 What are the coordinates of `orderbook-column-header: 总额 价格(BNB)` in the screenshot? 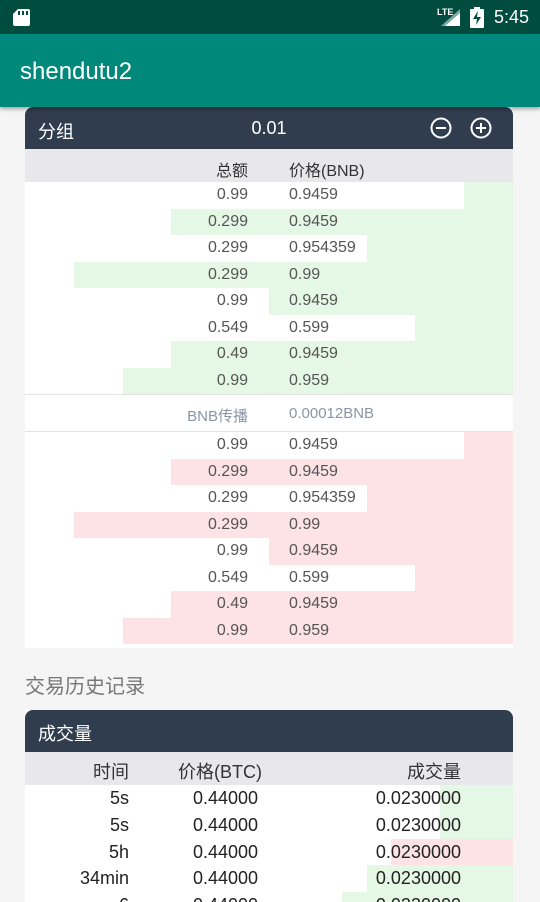 It's located at (269, 165).